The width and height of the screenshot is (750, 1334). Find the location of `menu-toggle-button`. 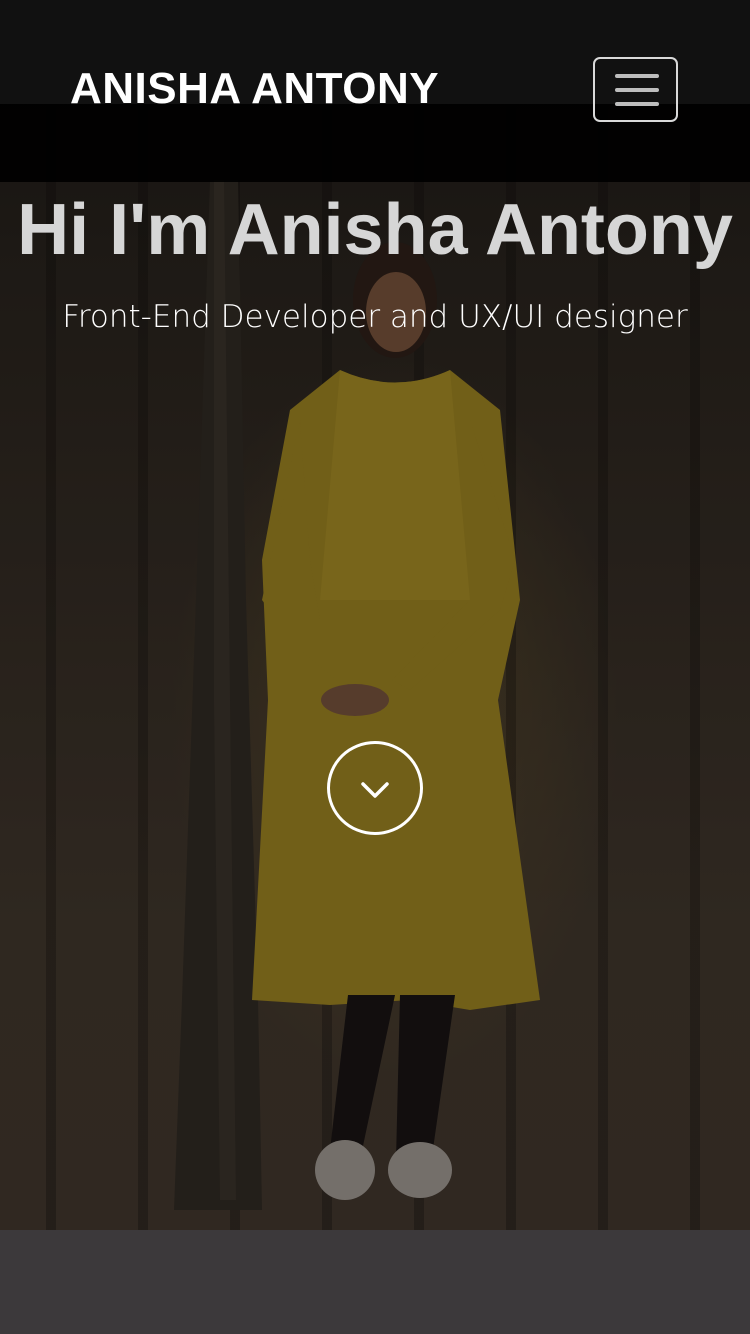

menu-toggle-button is located at coordinates (635, 89).